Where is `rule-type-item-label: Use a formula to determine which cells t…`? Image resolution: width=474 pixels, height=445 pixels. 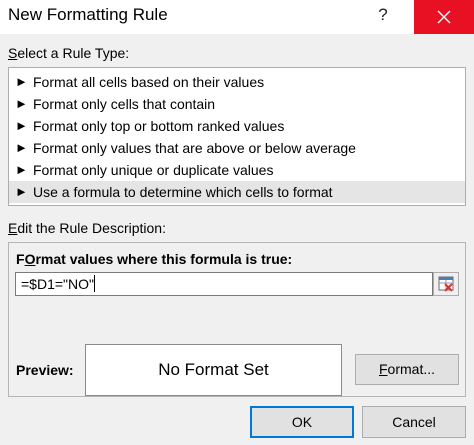
rule-type-item-label: Use a formula to determine which cells t… is located at coordinates (183, 192).